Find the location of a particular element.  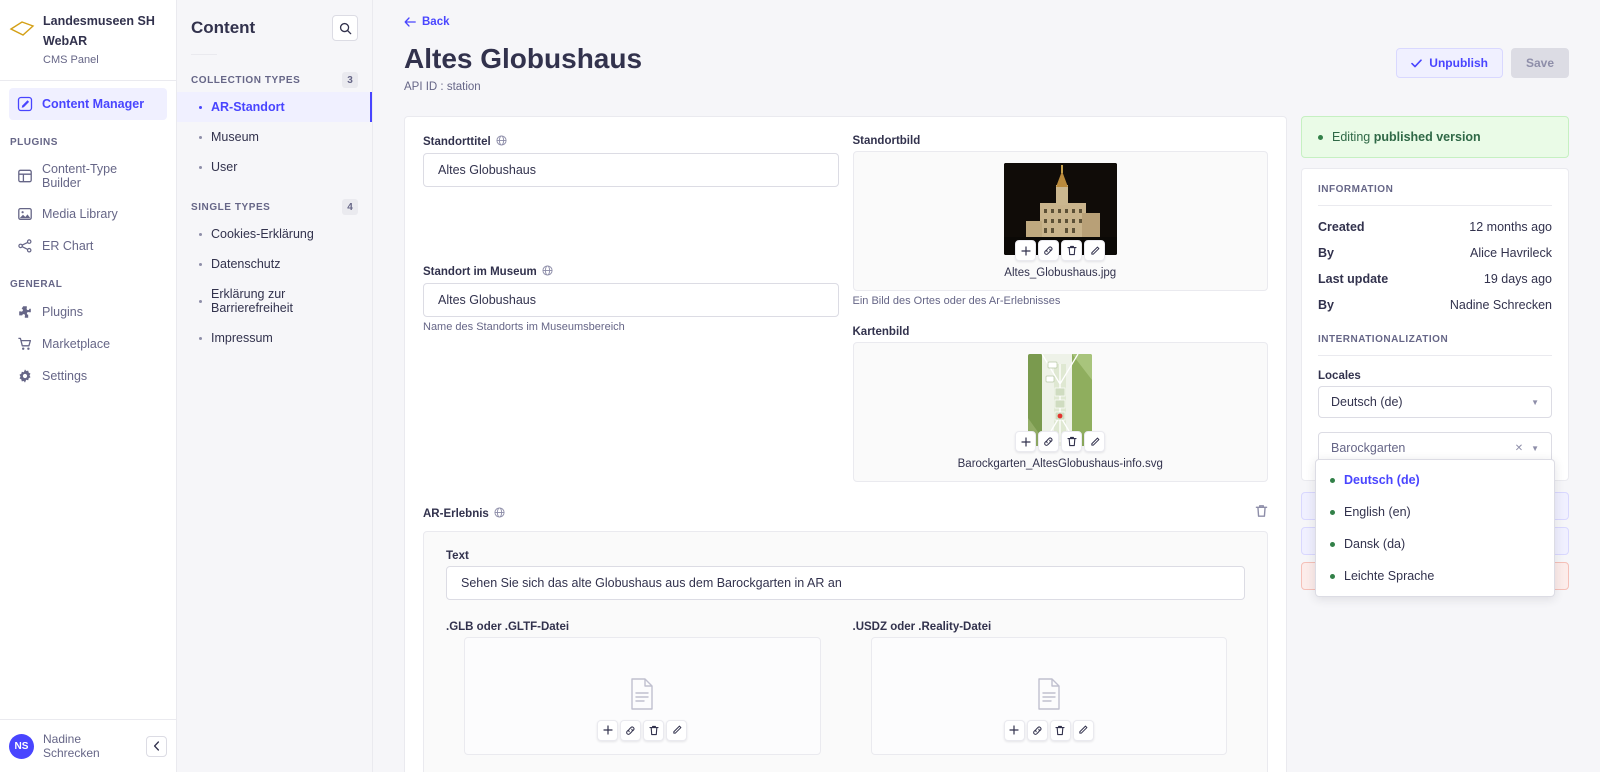

usdz-file-column: .USDZ oder .Reality-Datei is located at coordinates (1049, 688).